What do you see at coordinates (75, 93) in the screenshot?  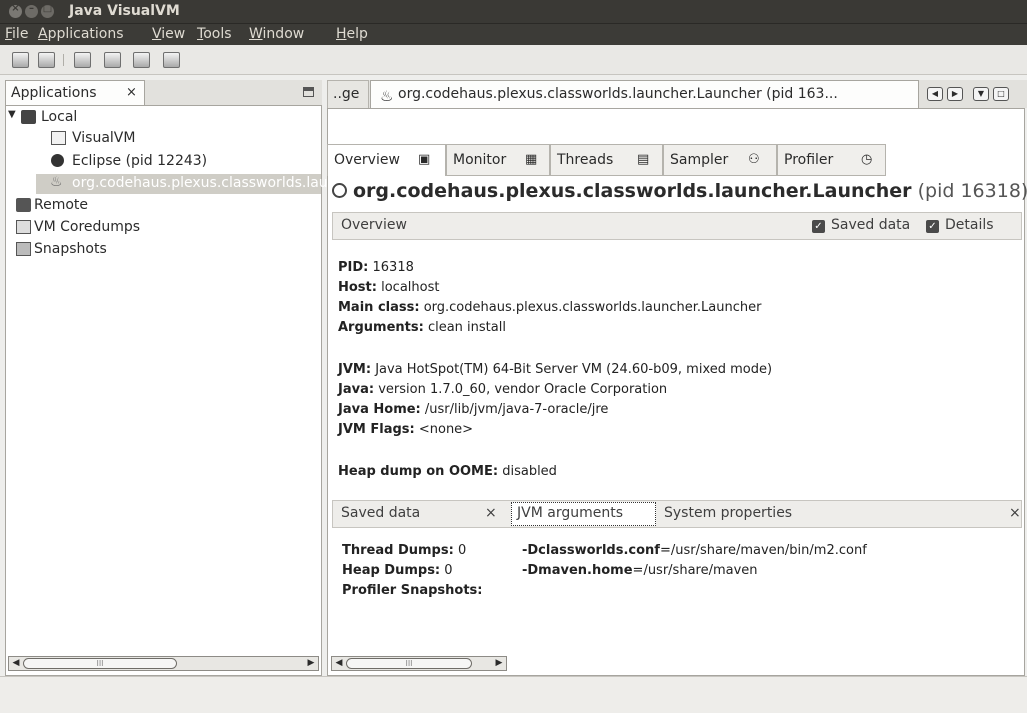 I see `tab-applications: Applications ×` at bounding box center [75, 93].